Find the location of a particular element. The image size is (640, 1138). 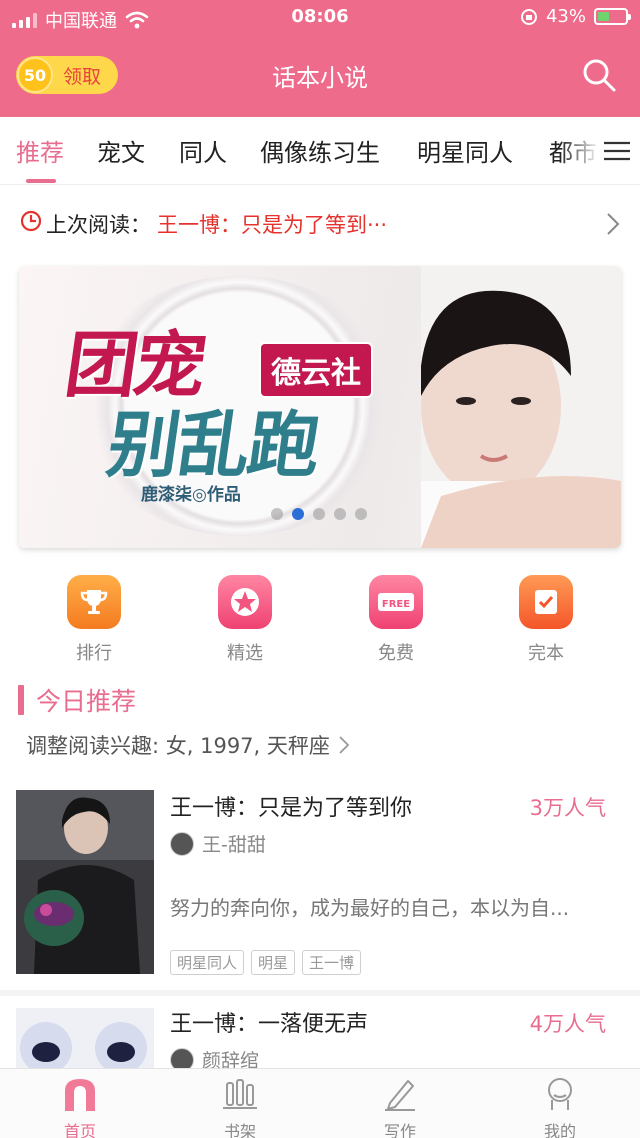

app-title: 话本小说 is located at coordinates (320, 78).